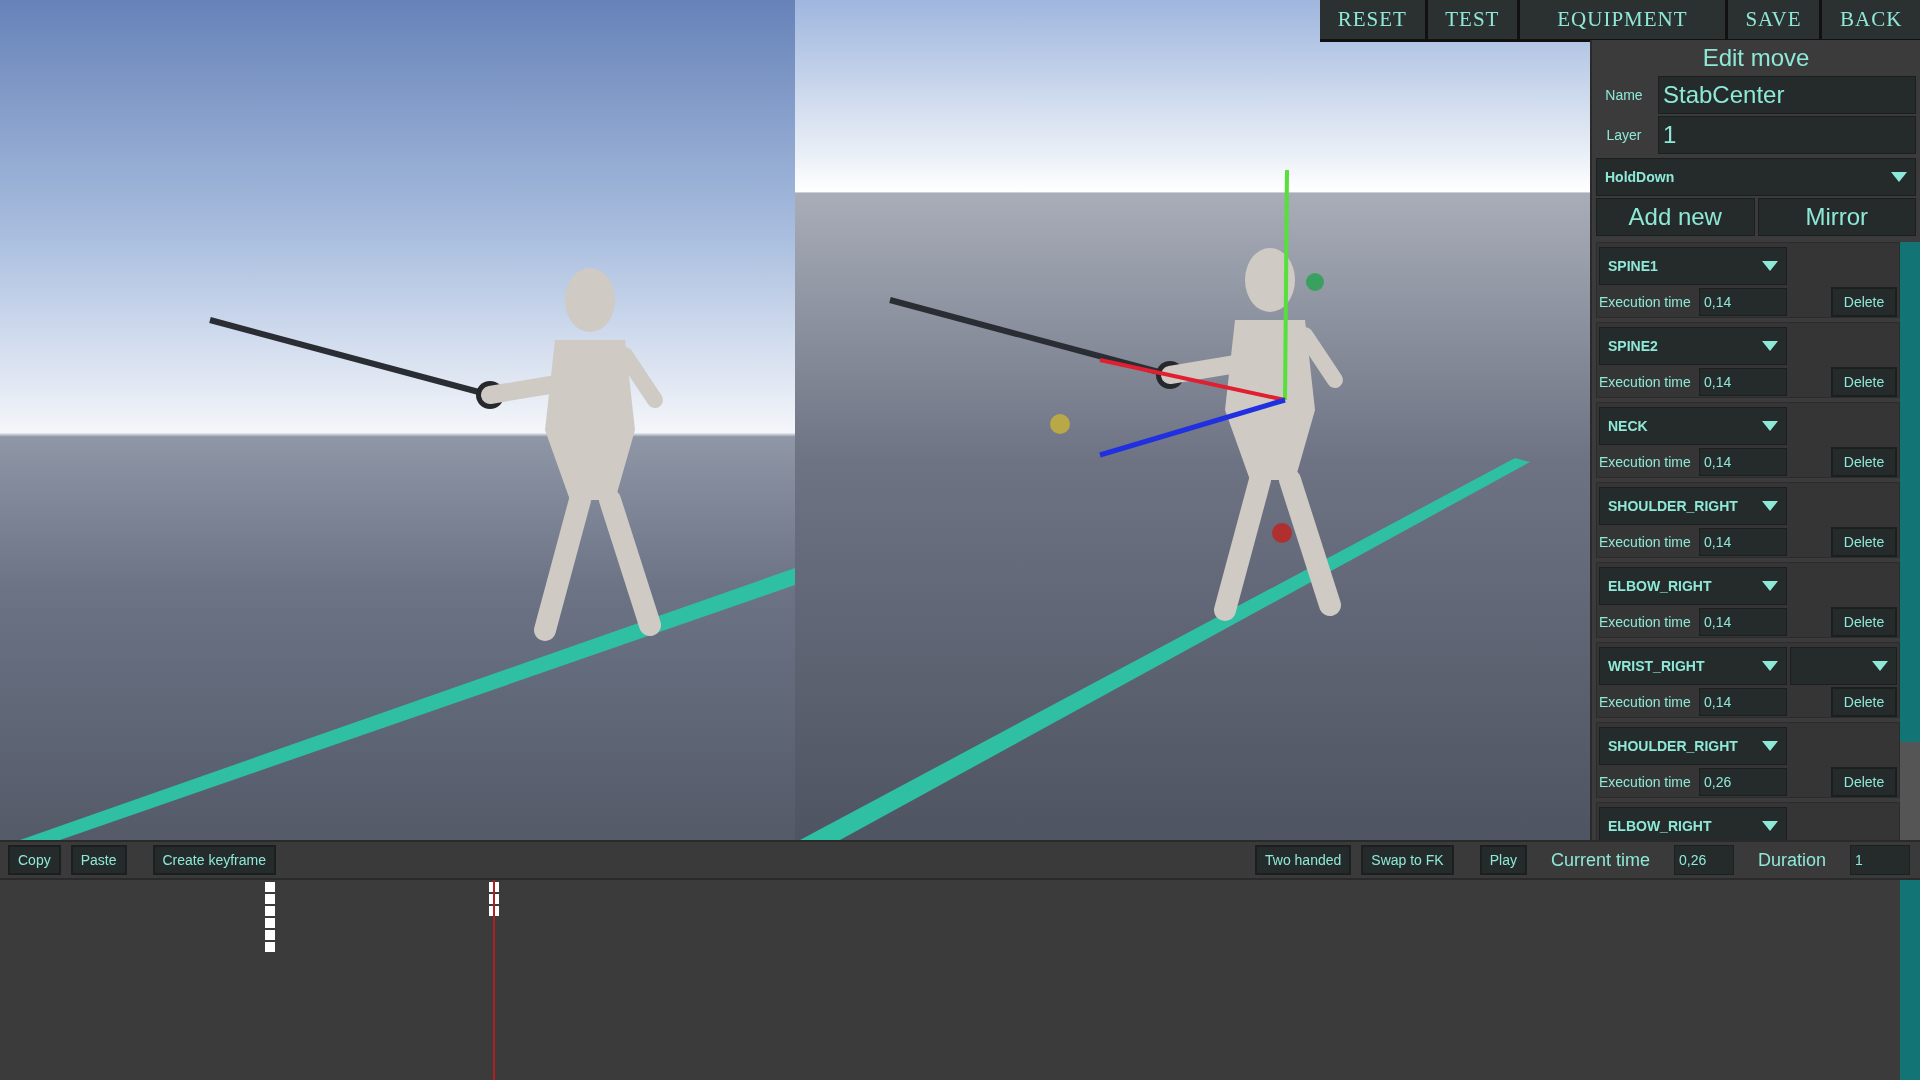 This screenshot has width=1920, height=1080. What do you see at coordinates (1633, 346) in the screenshot?
I see `dropdown-value: SPINE2` at bounding box center [1633, 346].